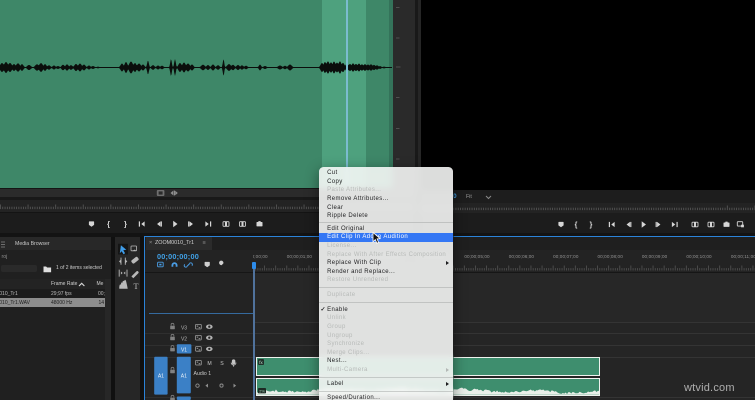 The image size is (755, 400). What do you see at coordinates (184, 351) in the screenshot?
I see `svg-text: V1` at bounding box center [184, 351].